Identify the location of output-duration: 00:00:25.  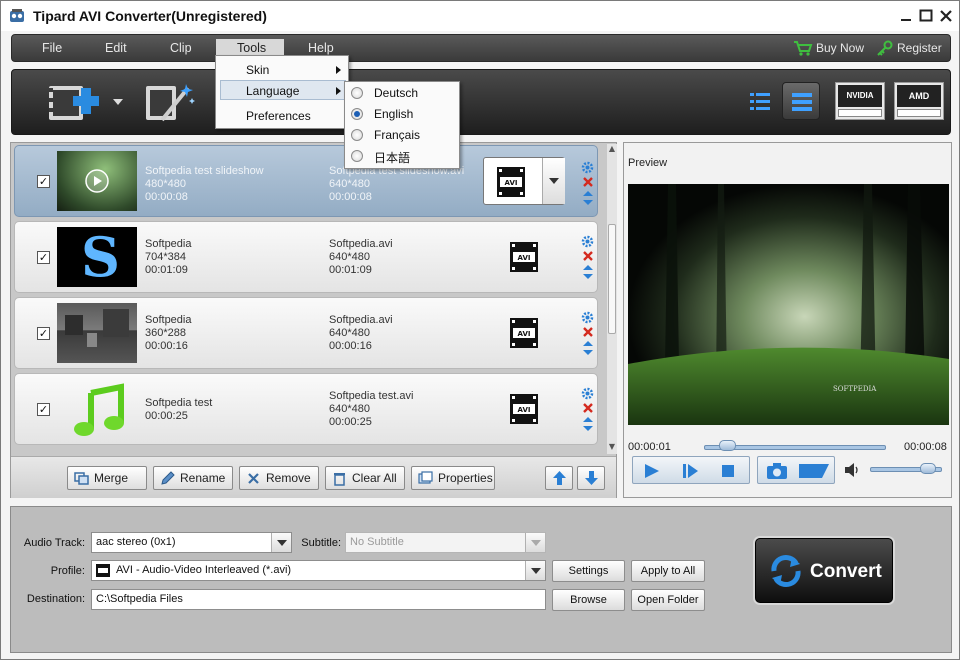
(350, 422).